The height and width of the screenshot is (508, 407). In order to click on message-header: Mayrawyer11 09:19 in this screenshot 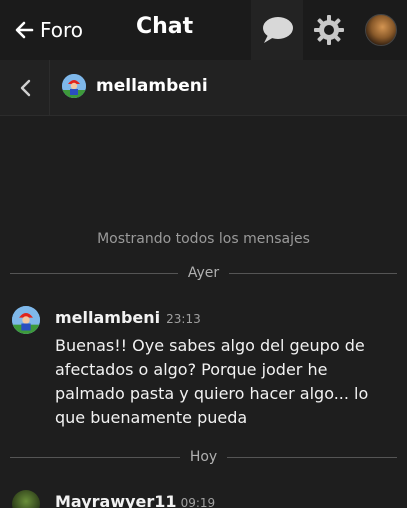, I will do `click(135, 500)`.